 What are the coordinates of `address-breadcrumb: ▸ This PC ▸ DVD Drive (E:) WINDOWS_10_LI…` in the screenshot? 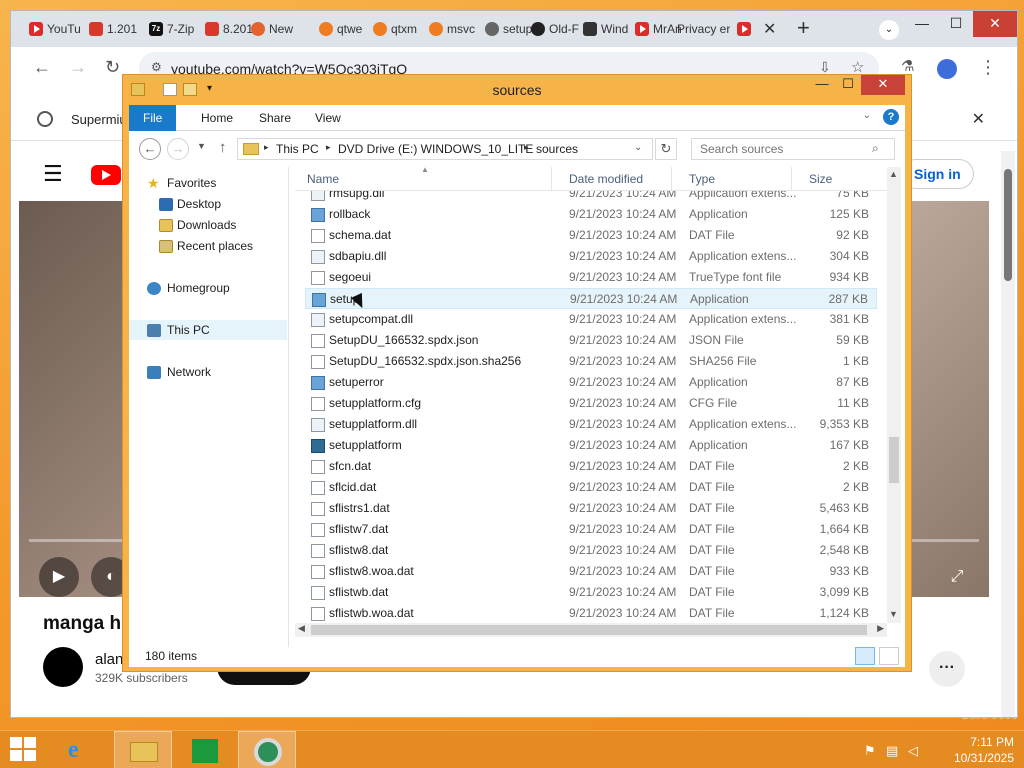 It's located at (445, 149).